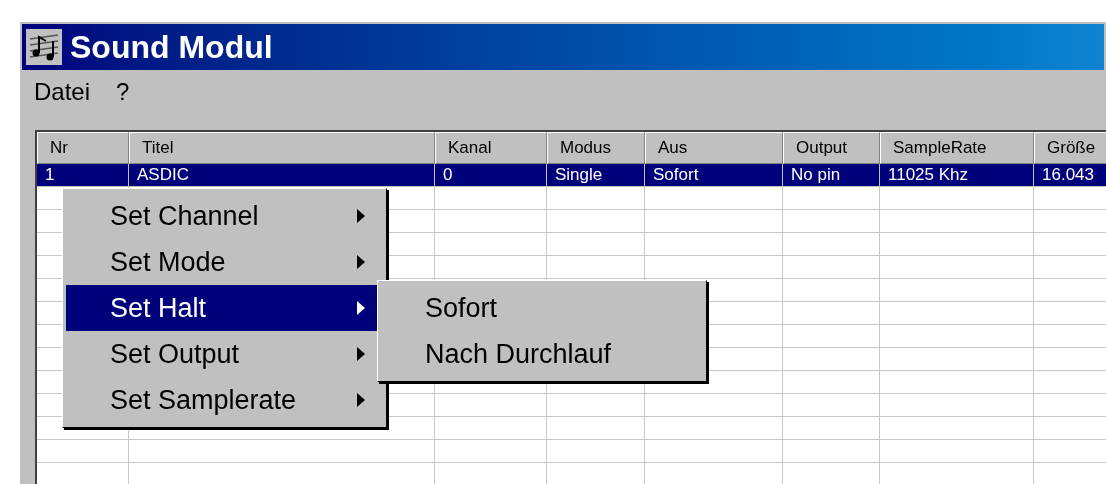 The width and height of the screenshot is (1106, 484). Describe the element at coordinates (282, 175) in the screenshot. I see `table-cell: ASDIC` at that location.